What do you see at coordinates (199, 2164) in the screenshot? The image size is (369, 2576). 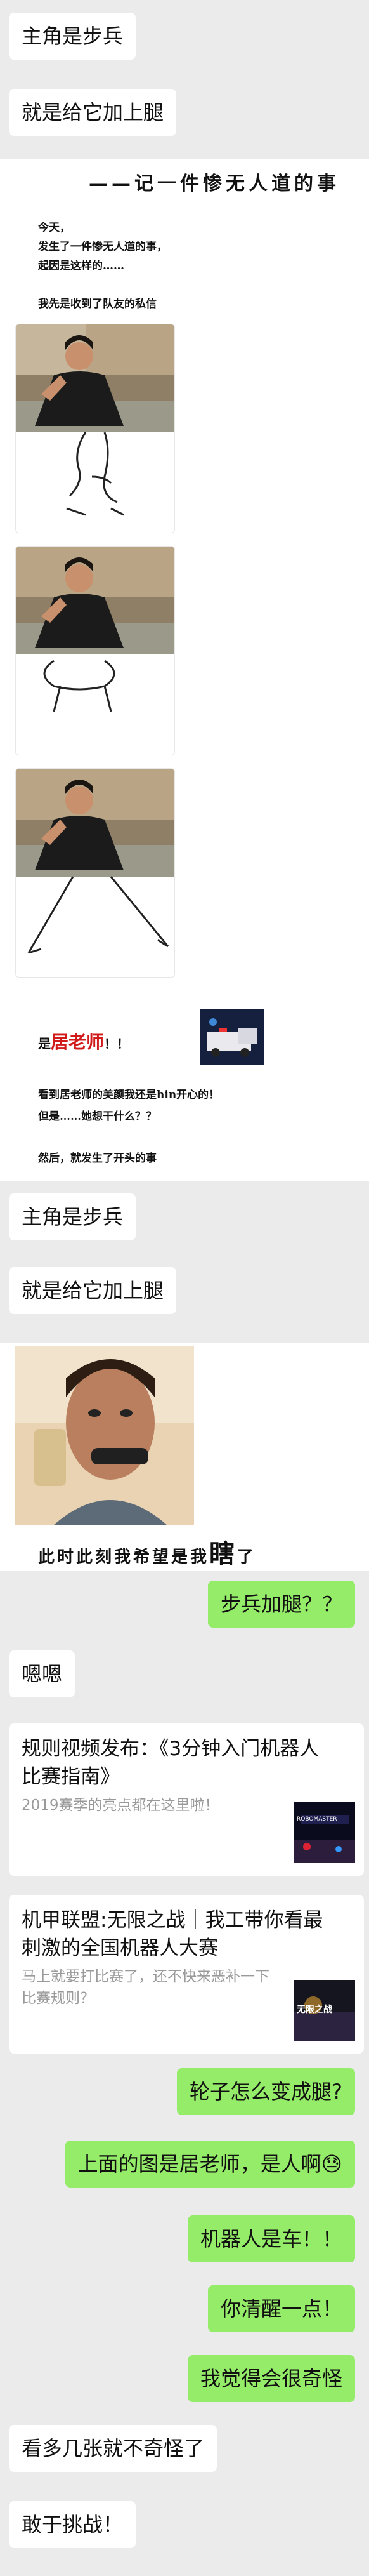 I see `message-text: 上面的图是居老师，是人啊` at bounding box center [199, 2164].